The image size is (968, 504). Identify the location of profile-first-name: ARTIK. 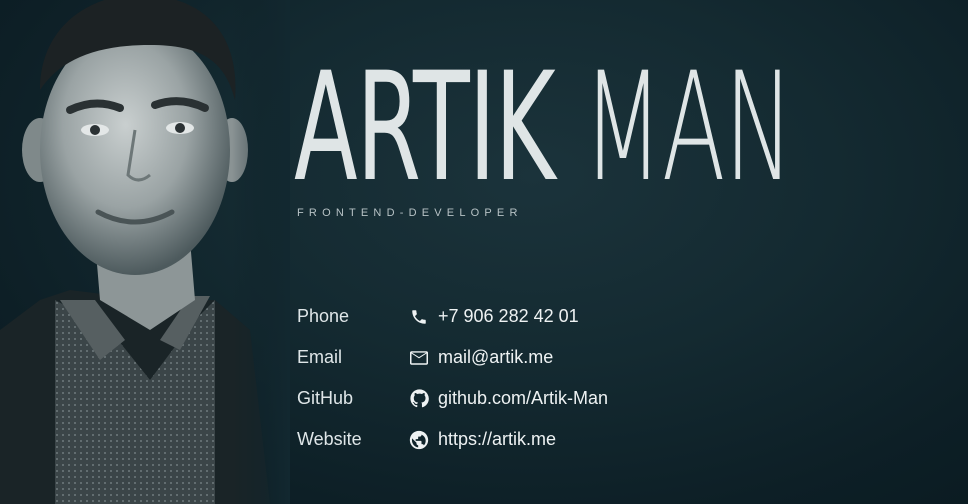
(425, 128).